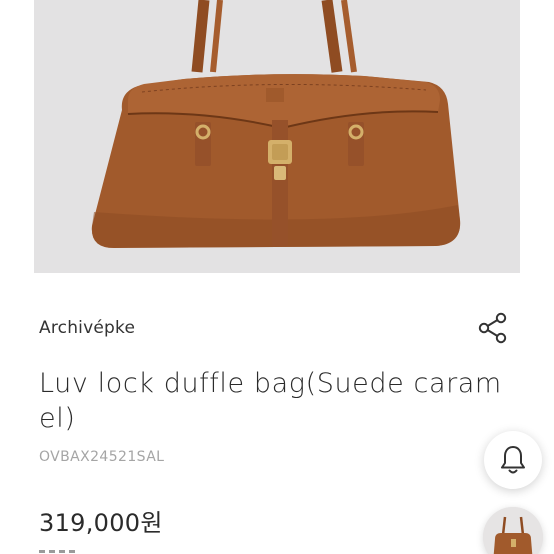  What do you see at coordinates (101, 523) in the screenshot?
I see `product-price: 319,000원` at bounding box center [101, 523].